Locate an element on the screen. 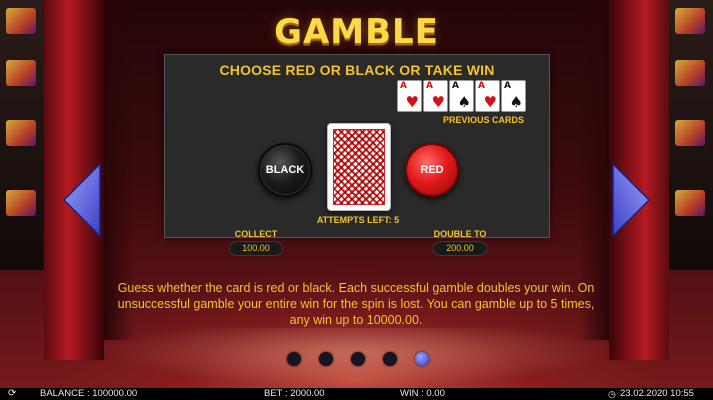 The image size is (713, 400). pagination-dots is located at coordinates (358, 359).